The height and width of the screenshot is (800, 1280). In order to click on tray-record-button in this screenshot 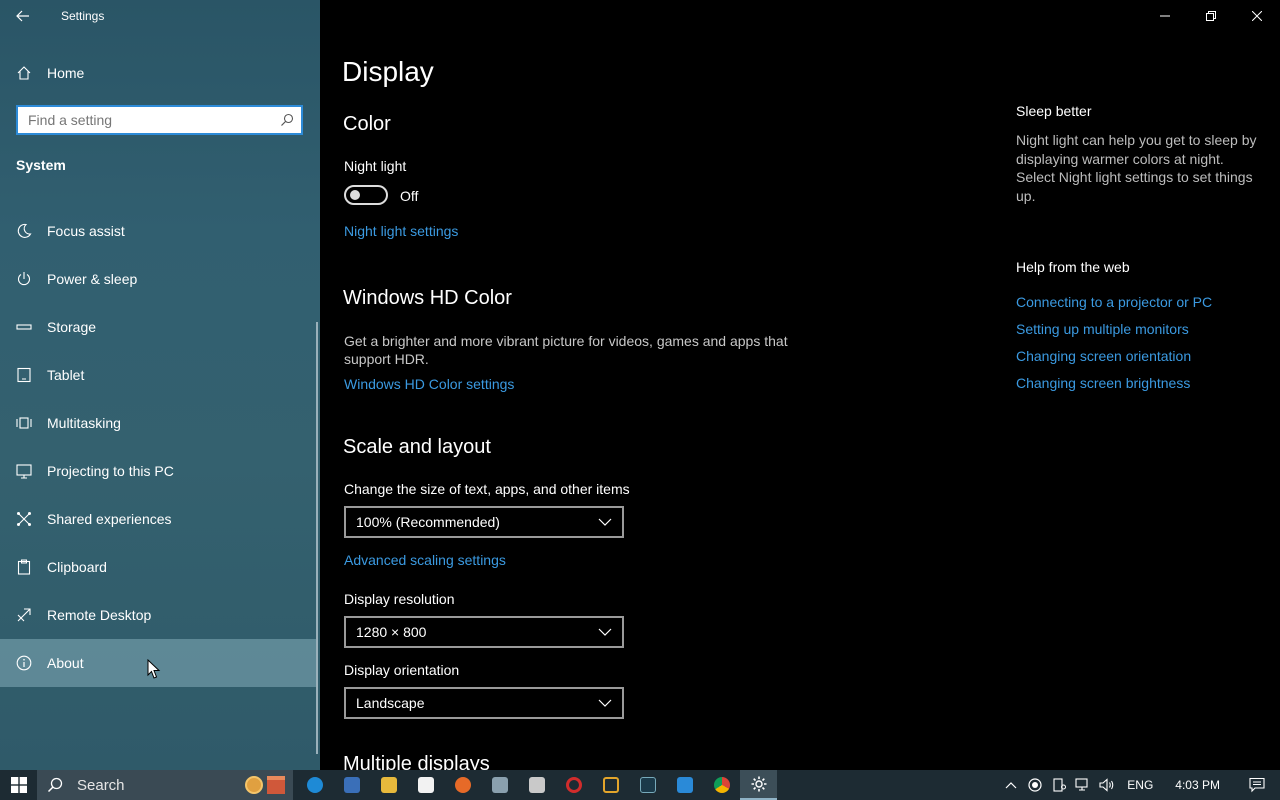, I will do `click(1035, 785)`.